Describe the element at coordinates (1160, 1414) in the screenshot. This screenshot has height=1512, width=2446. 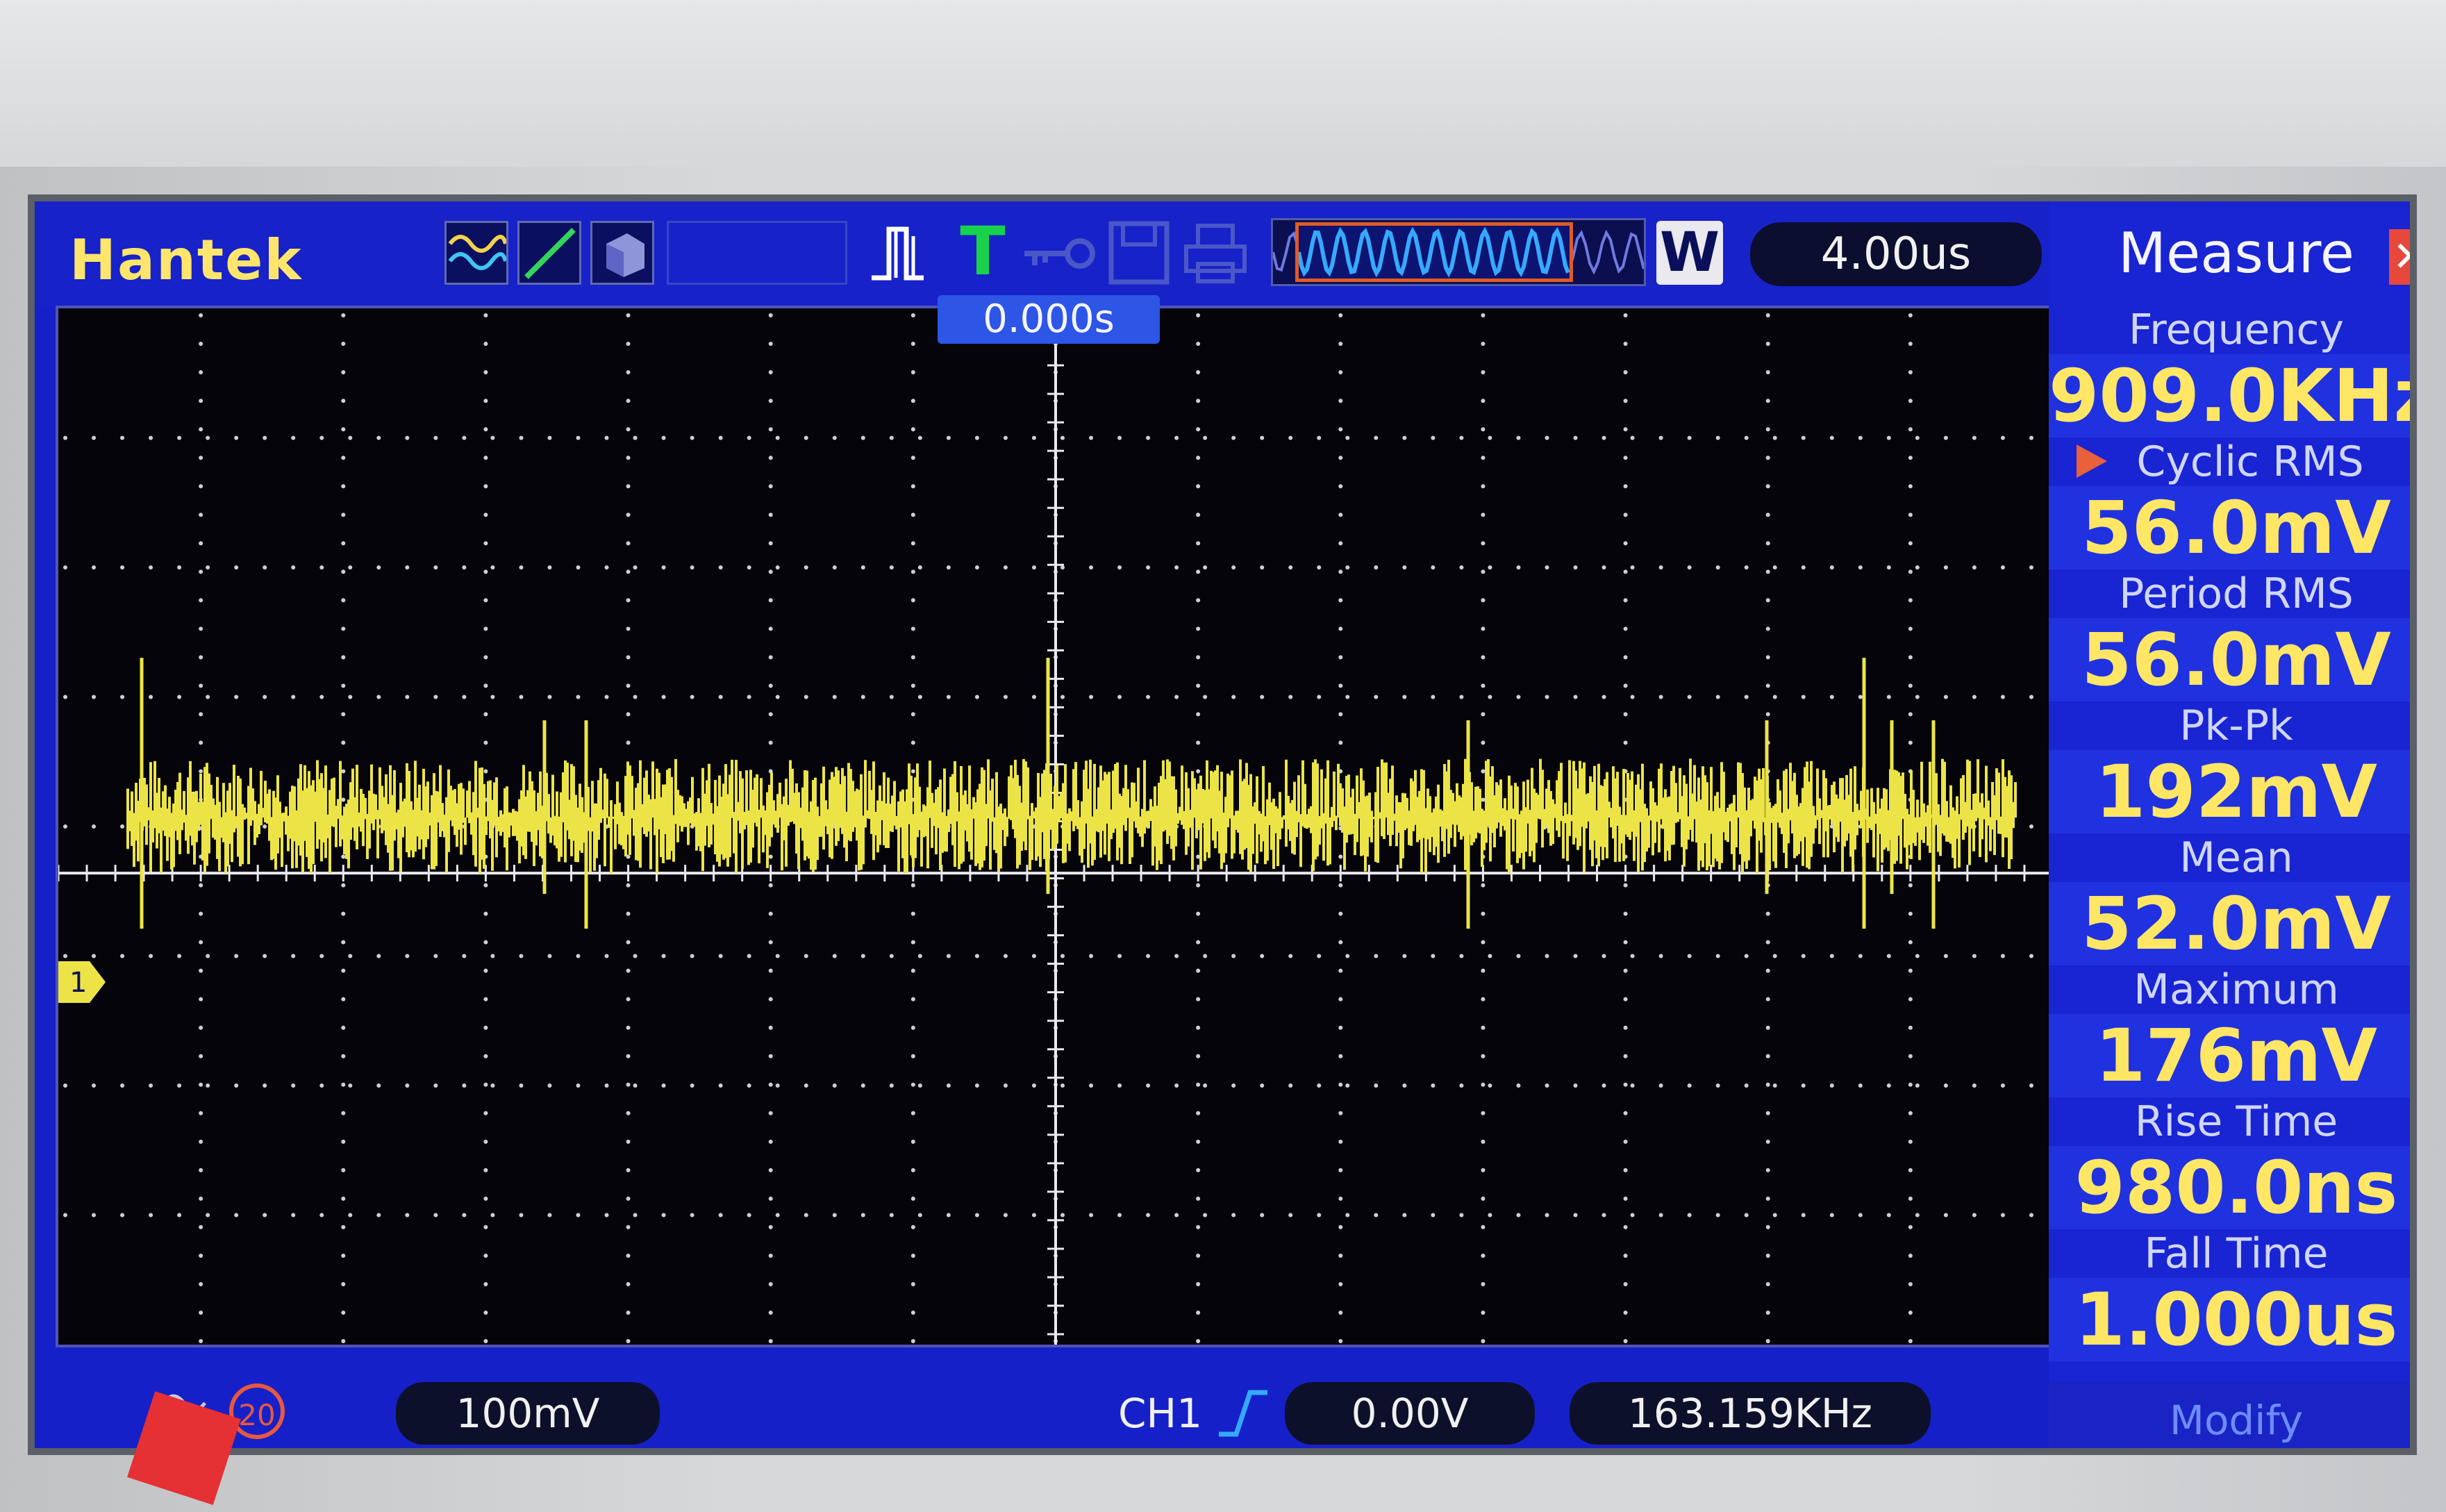
I see `trigger-source: CH1` at that location.